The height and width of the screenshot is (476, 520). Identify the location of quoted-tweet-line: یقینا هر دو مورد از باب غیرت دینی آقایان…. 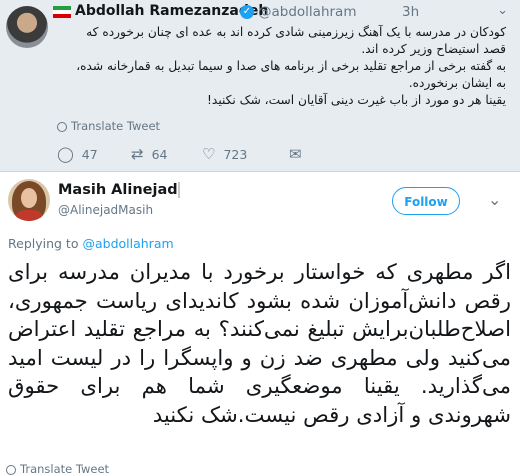
(356, 100).